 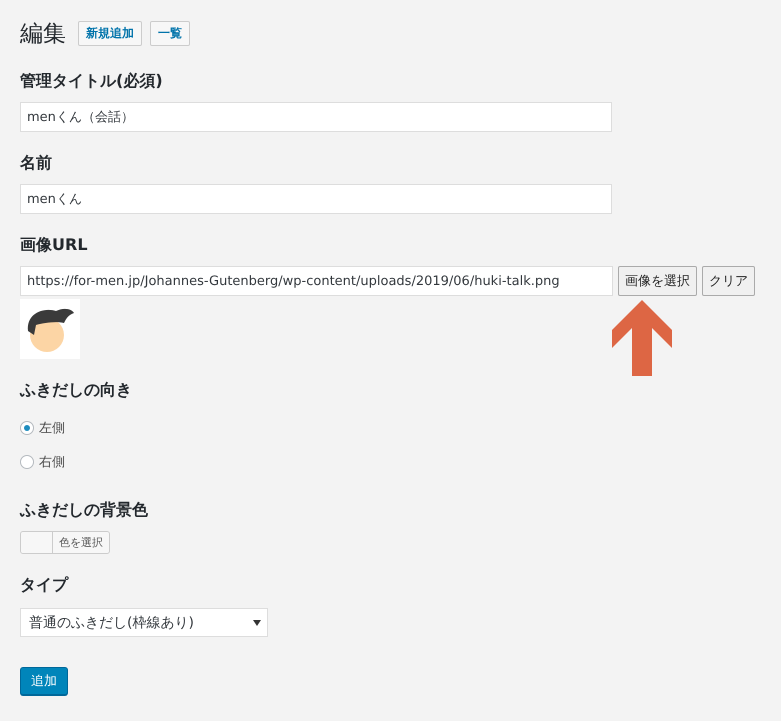 I want to click on input-field: menくん, so click(x=316, y=199).